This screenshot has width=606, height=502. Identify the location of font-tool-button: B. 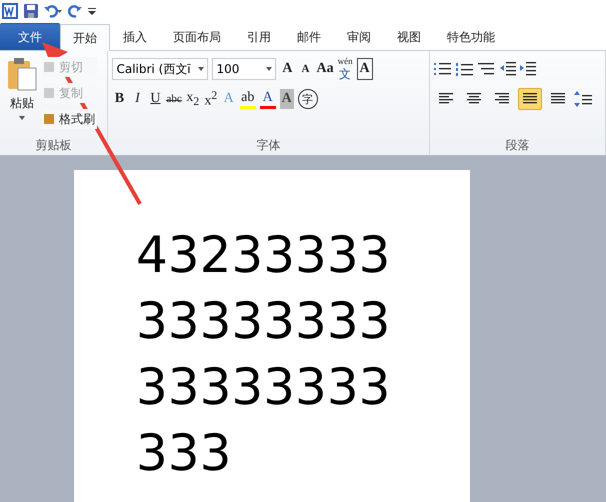
(119, 99).